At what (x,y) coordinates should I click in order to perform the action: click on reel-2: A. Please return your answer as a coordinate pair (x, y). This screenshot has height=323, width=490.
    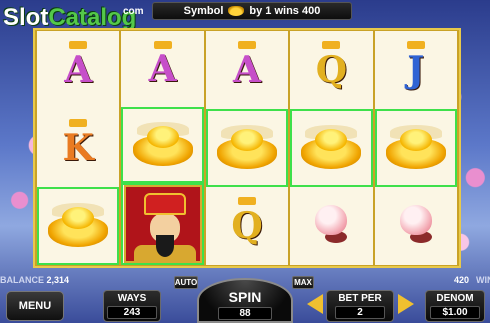
    Looking at the image, I should click on (162, 148).